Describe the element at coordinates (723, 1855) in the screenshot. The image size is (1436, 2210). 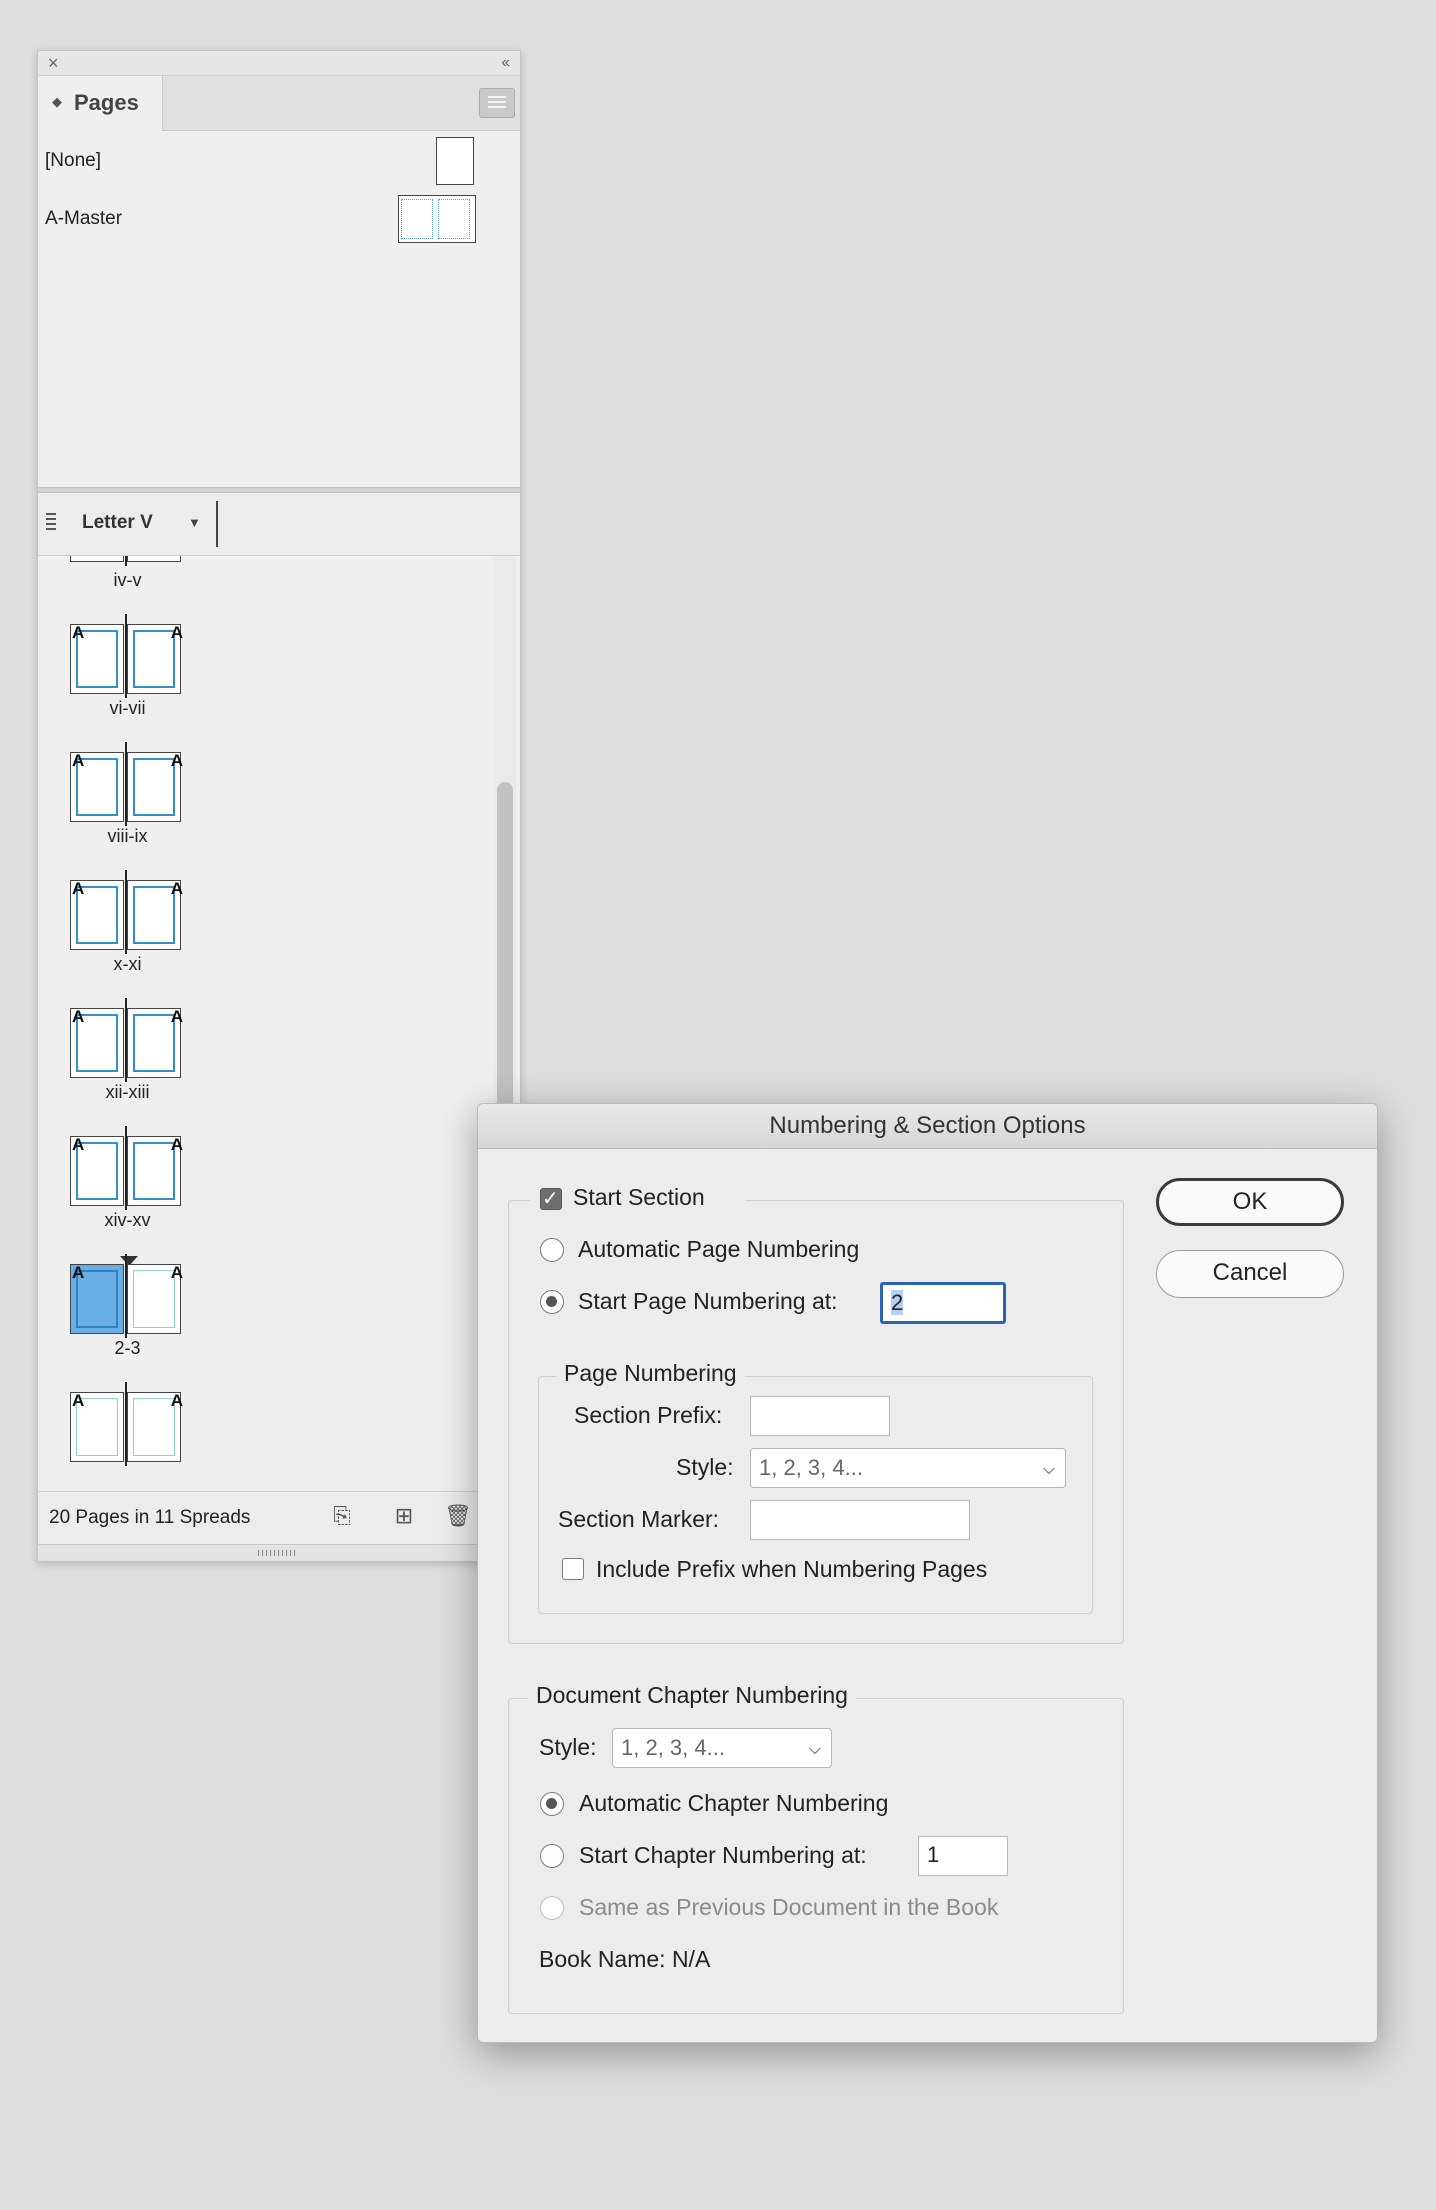
I see `start-chapter-numbering-label: Start Chapter Numbering at:` at that location.